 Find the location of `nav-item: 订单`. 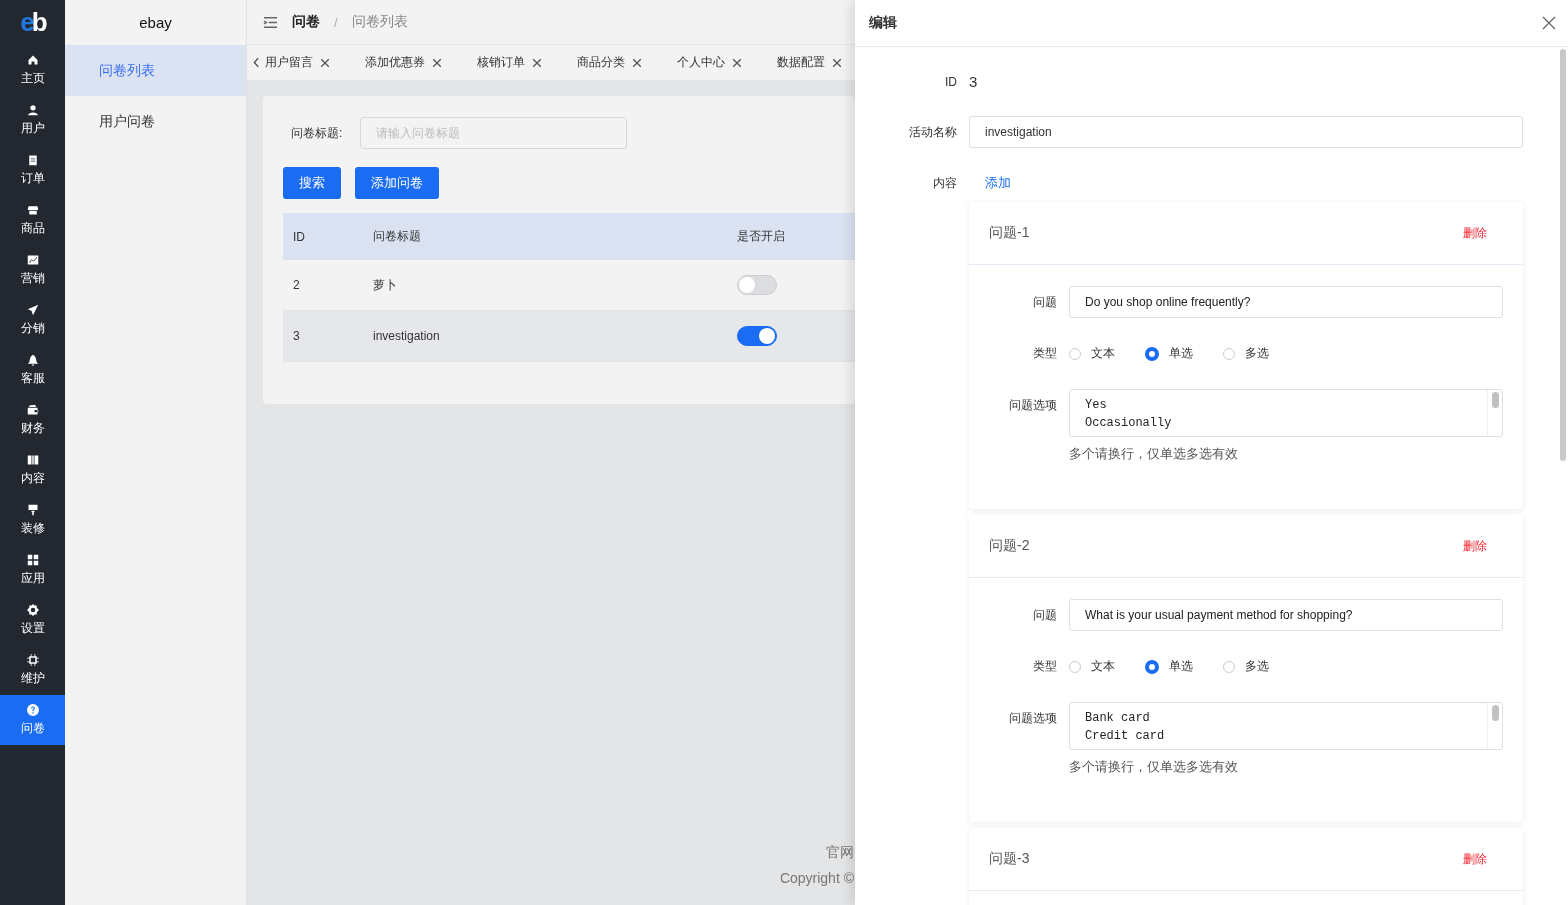

nav-item: 订单 is located at coordinates (32, 170).